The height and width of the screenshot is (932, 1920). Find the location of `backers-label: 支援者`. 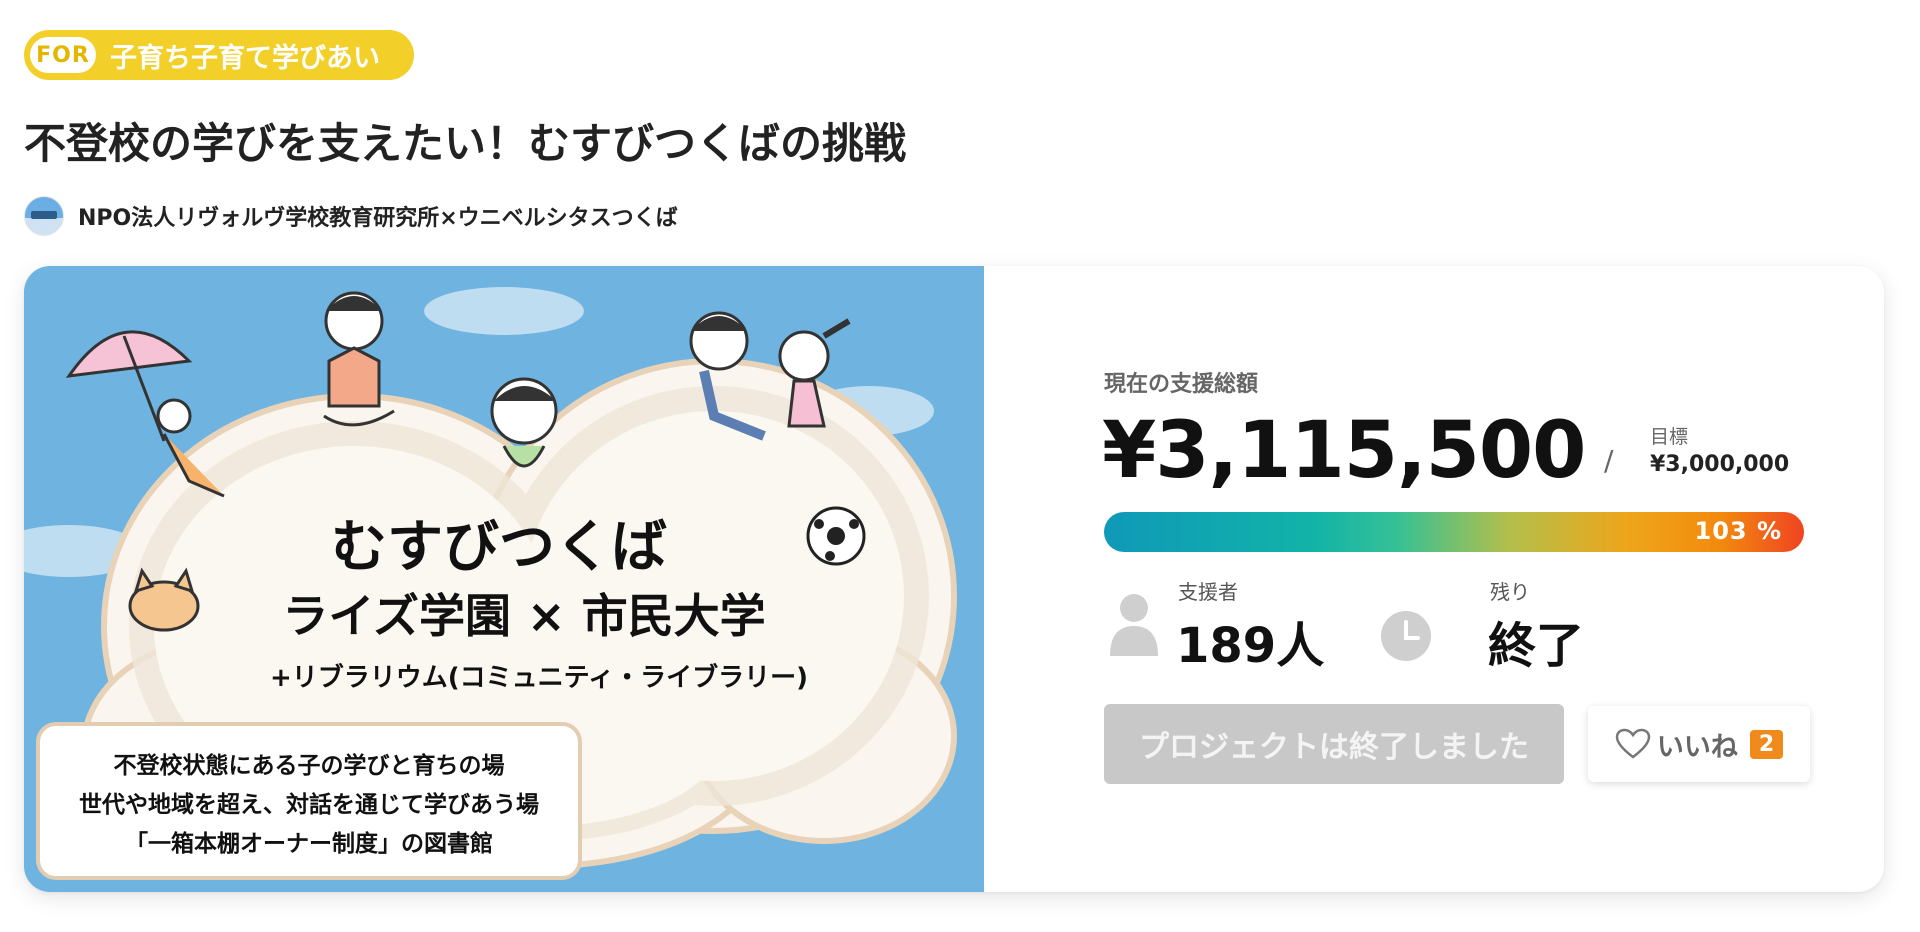

backers-label: 支援者 is located at coordinates (1208, 592).